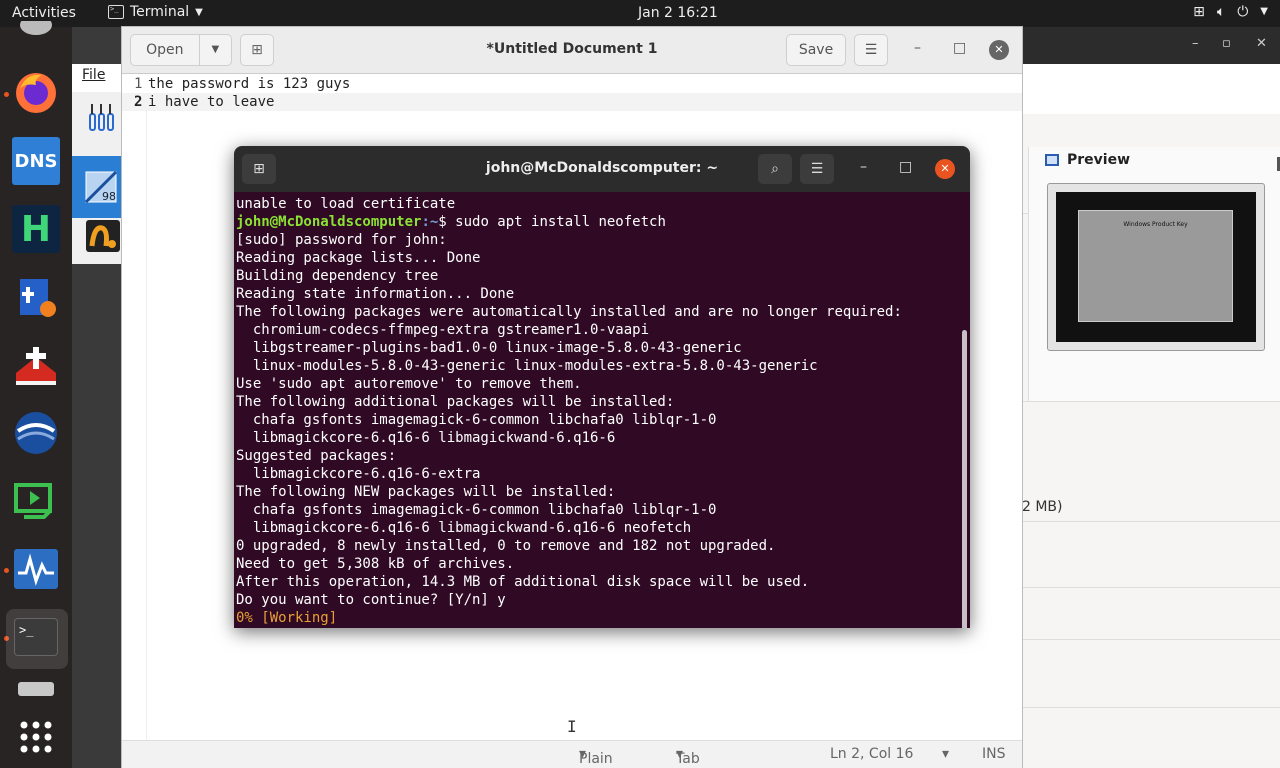  I want to click on search-button: ⌕, so click(775, 169).